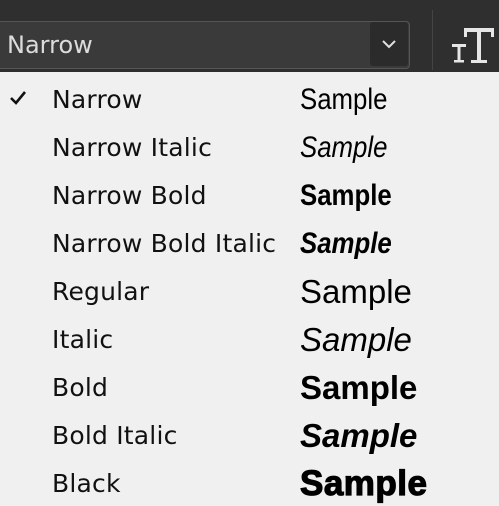 The image size is (499, 506). Describe the element at coordinates (249, 100) in the screenshot. I see `menu-item-narrow: Narrow Sample` at that location.